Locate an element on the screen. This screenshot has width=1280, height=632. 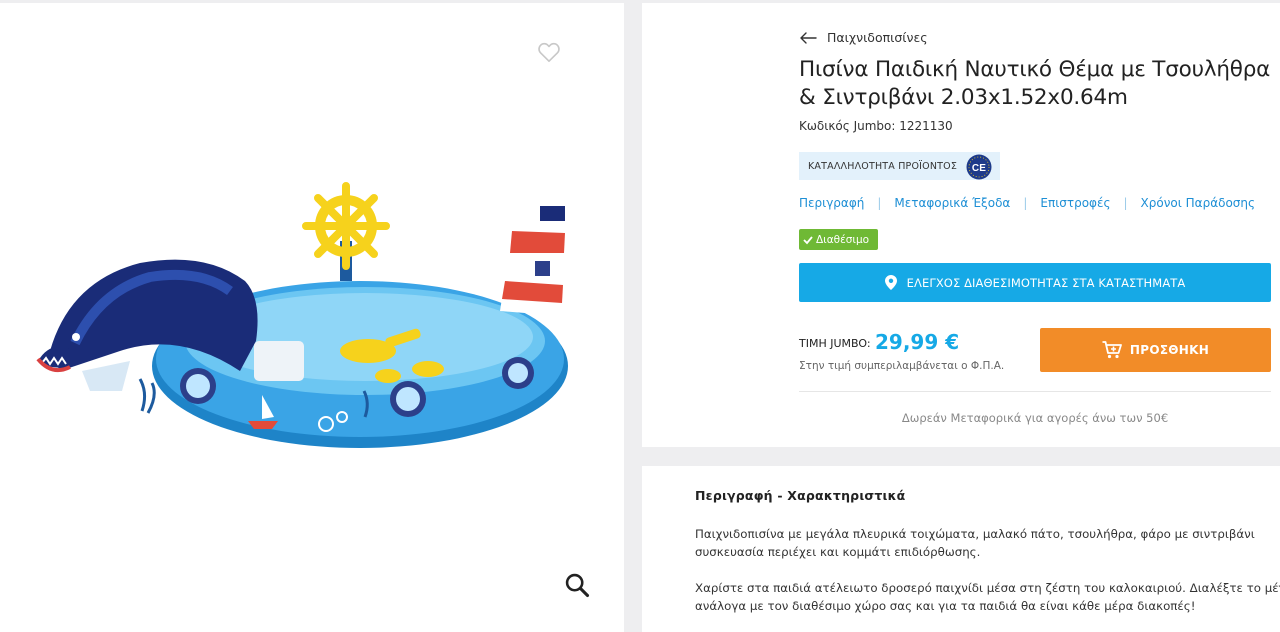
suitability-badge: ΚΑΤΑΛΛΗΛΟΤΗΤΑ ΠΡΟΪΟΝΤΟΣ CE is located at coordinates (899, 166).